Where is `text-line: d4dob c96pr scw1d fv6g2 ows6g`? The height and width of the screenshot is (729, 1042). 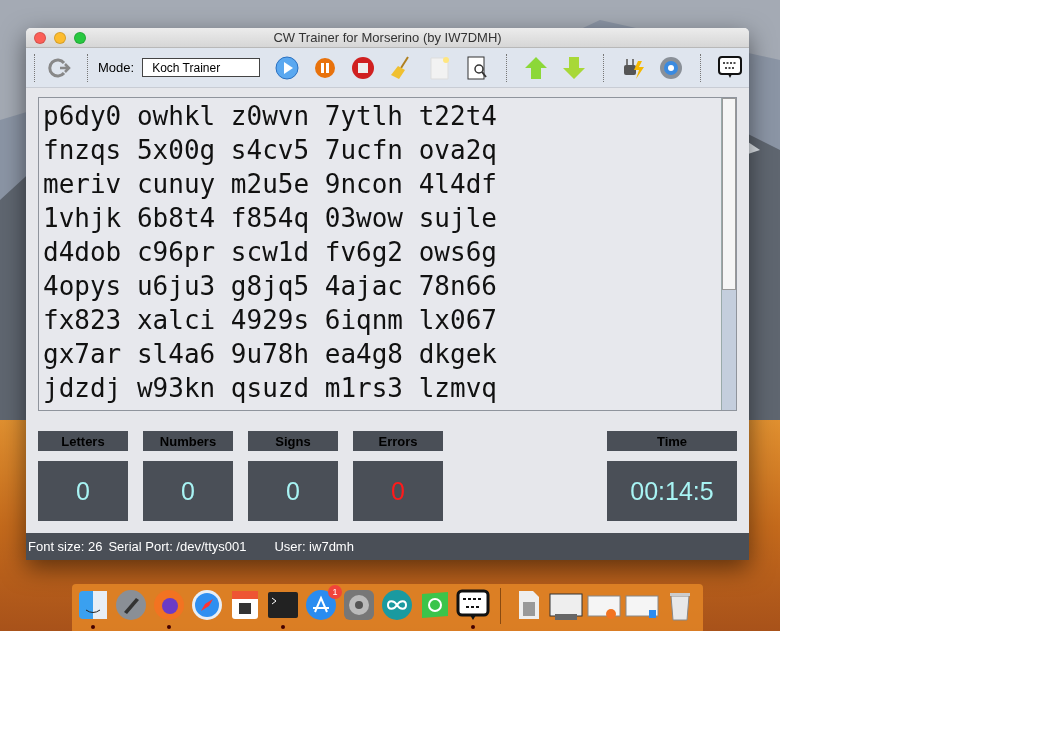 text-line: d4dob c96pr scw1d fv6g2 ows6g is located at coordinates (270, 252).